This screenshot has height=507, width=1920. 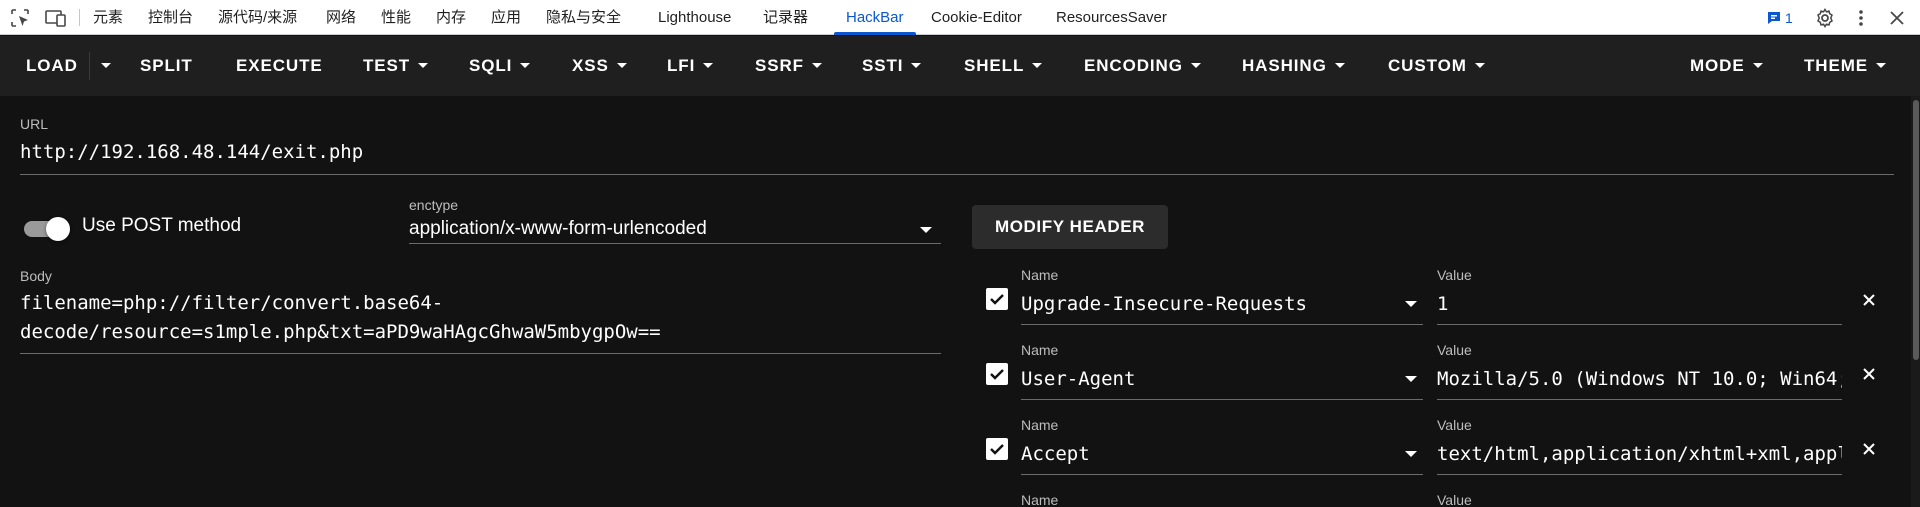 I want to click on header-1-name-select: Upgrade-Insecure-Requests, so click(x=1164, y=304).